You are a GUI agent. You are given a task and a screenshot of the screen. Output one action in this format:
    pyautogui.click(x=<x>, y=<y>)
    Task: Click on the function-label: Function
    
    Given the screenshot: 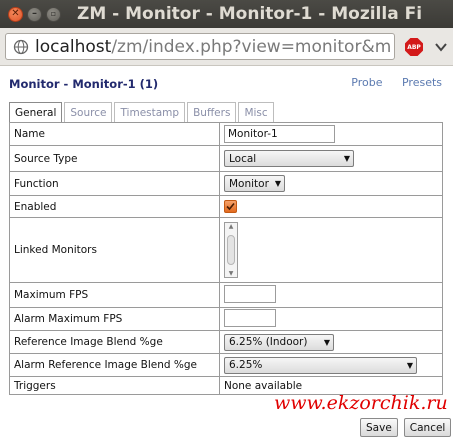 What is the action you would take?
    pyautogui.click(x=114, y=183)
    